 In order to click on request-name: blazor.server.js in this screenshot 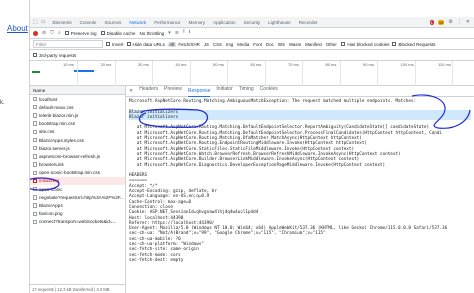, I will do `click(54, 148)`.